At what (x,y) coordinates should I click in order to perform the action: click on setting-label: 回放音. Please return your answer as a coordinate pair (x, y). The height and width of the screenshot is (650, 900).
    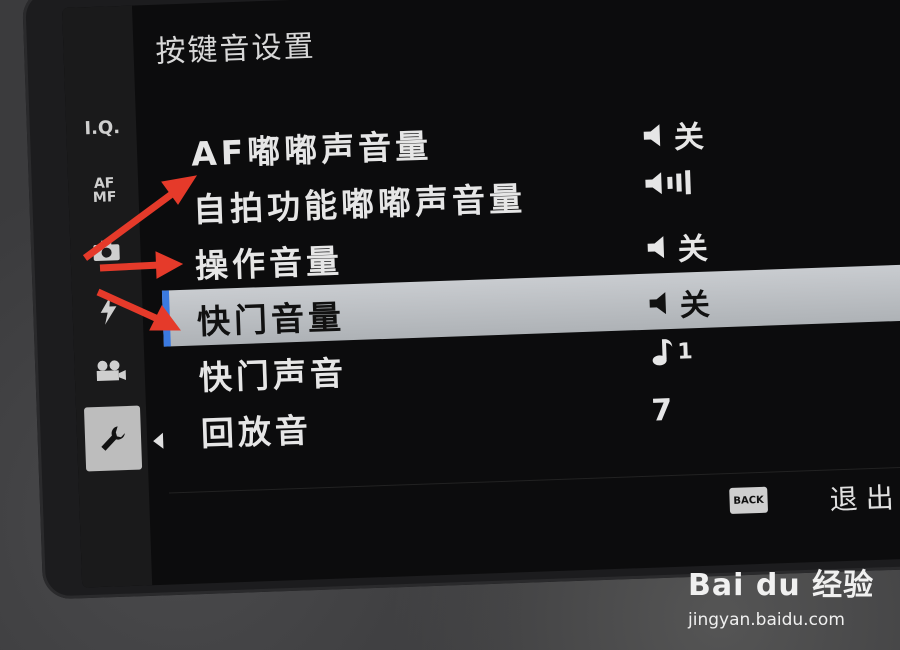
    Looking at the image, I should click on (256, 432).